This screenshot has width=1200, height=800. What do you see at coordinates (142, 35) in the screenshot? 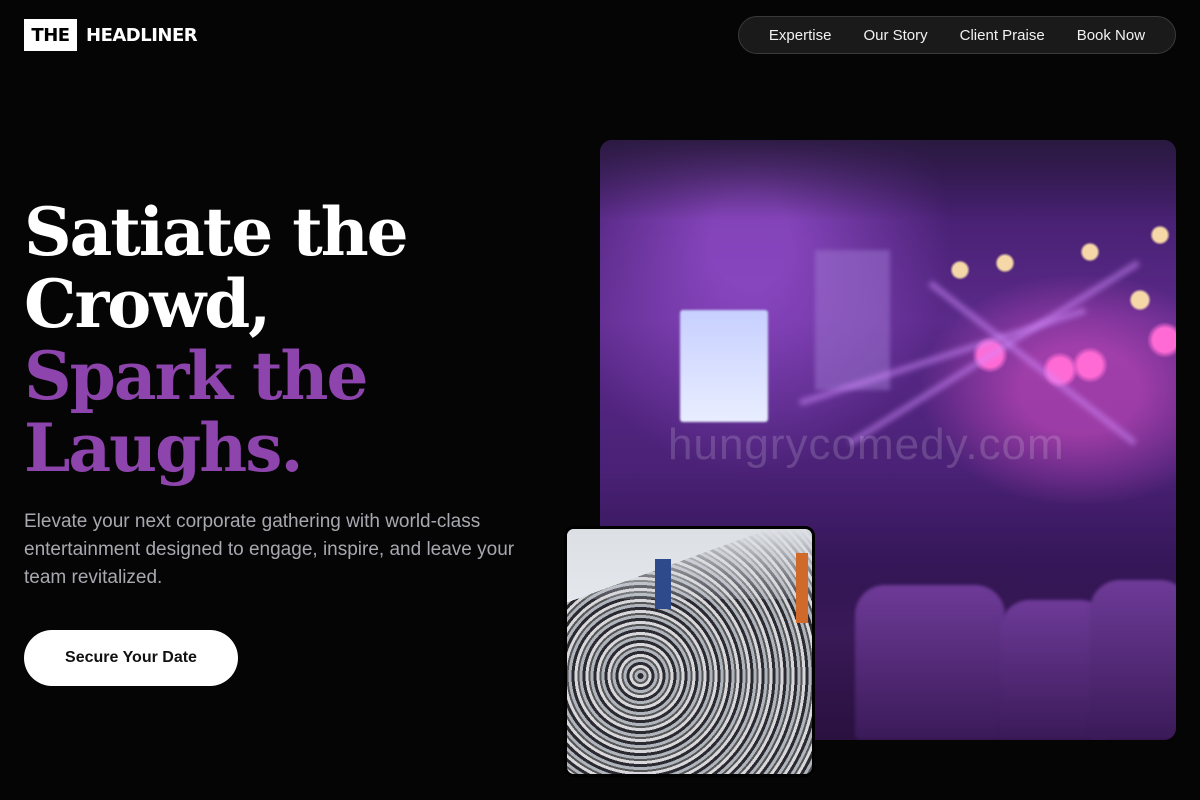
I see `logo-wordmark: HEADLINER` at bounding box center [142, 35].